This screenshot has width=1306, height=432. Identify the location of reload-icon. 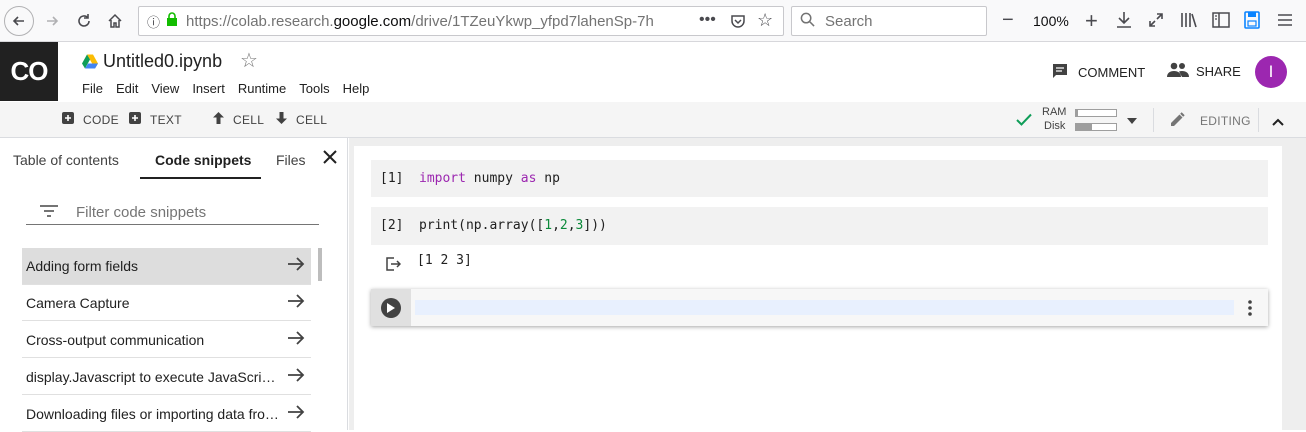
(84, 21).